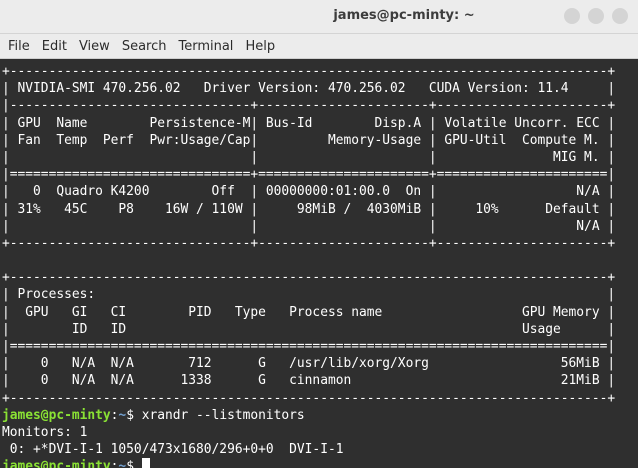 The image size is (638, 468). What do you see at coordinates (319, 46) in the screenshot?
I see `menu-bar: File Edit View Search Terminal Help` at bounding box center [319, 46].